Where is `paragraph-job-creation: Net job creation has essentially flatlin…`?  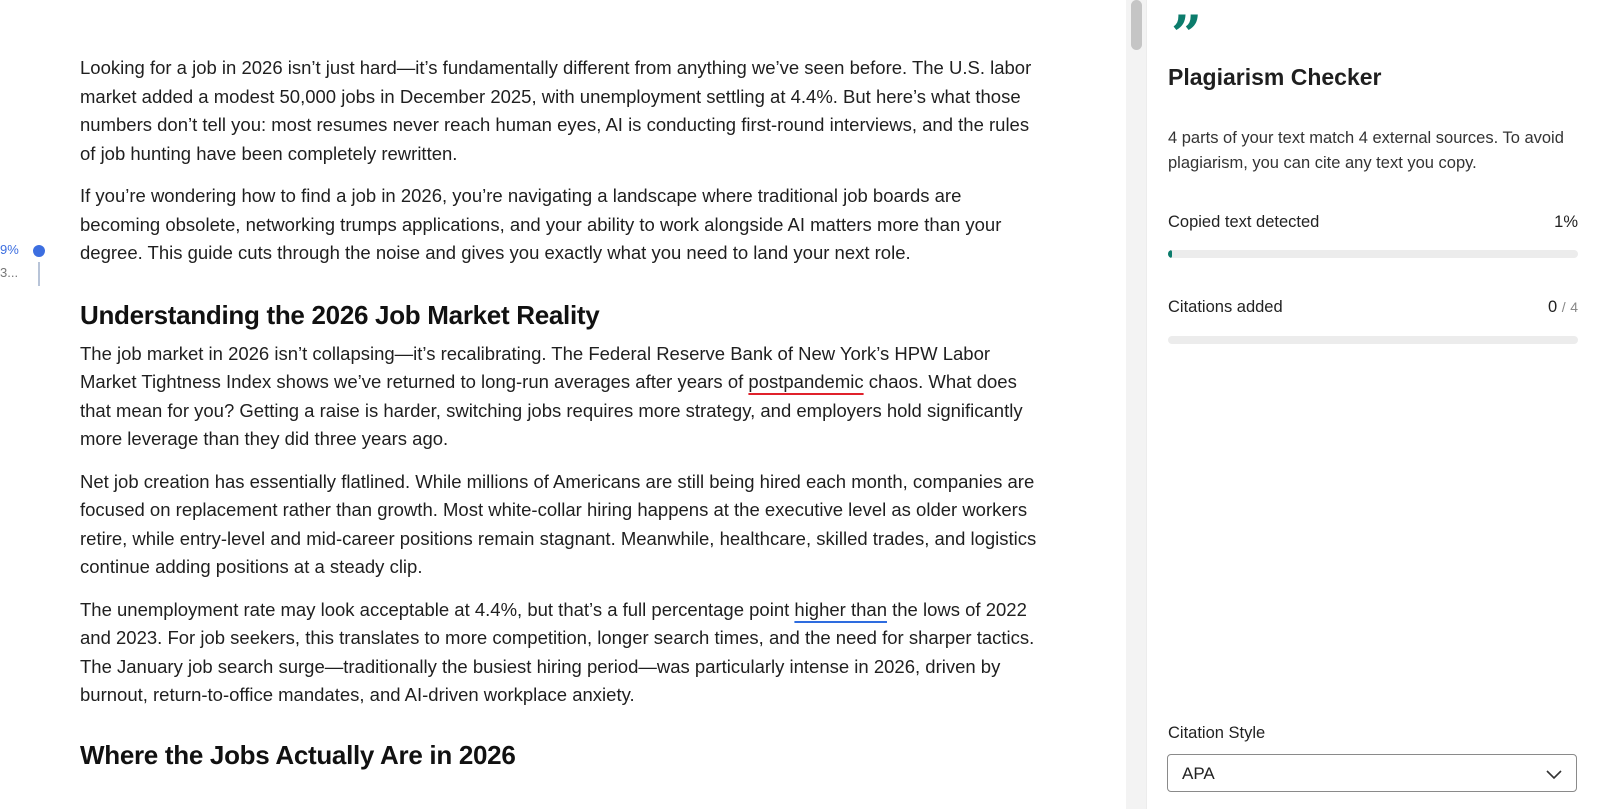 paragraph-job-creation: Net job creation has essentially flatlin… is located at coordinates (560, 525).